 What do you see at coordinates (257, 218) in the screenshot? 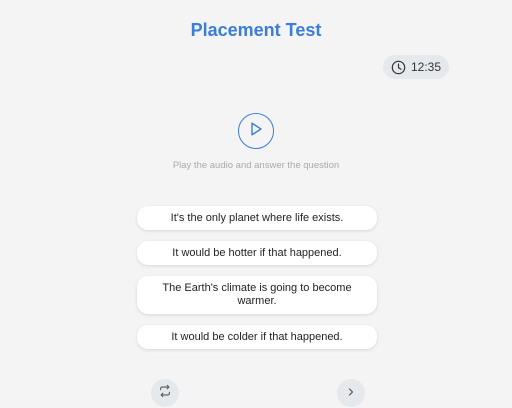
I see `answer-option: It's the only planet where life exists.` at bounding box center [257, 218].